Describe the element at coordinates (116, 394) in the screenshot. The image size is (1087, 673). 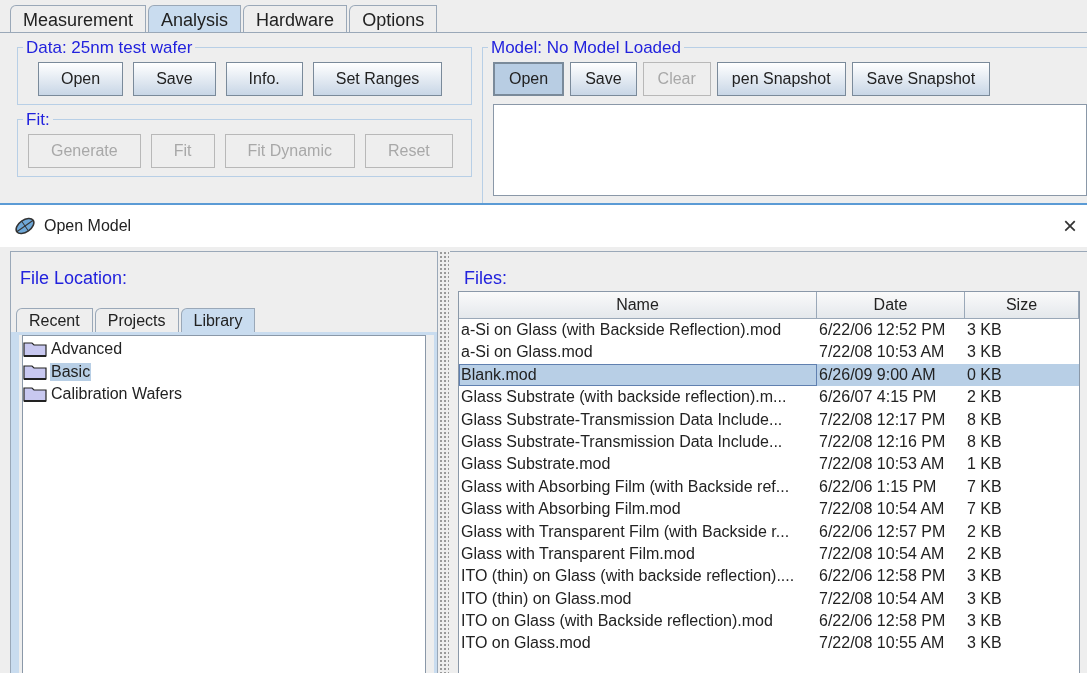
I see `tree-item: Calibration Wafers` at that location.